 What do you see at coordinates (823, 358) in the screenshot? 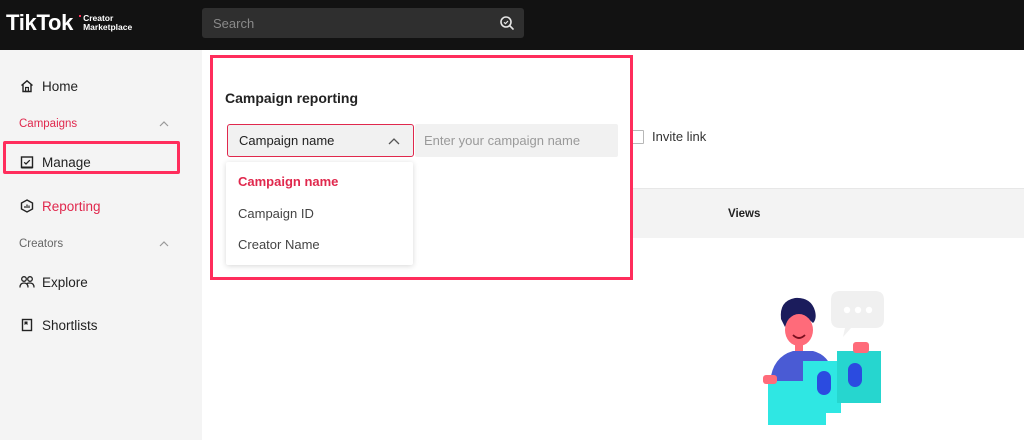
I see `empty-state-illustration` at bounding box center [823, 358].